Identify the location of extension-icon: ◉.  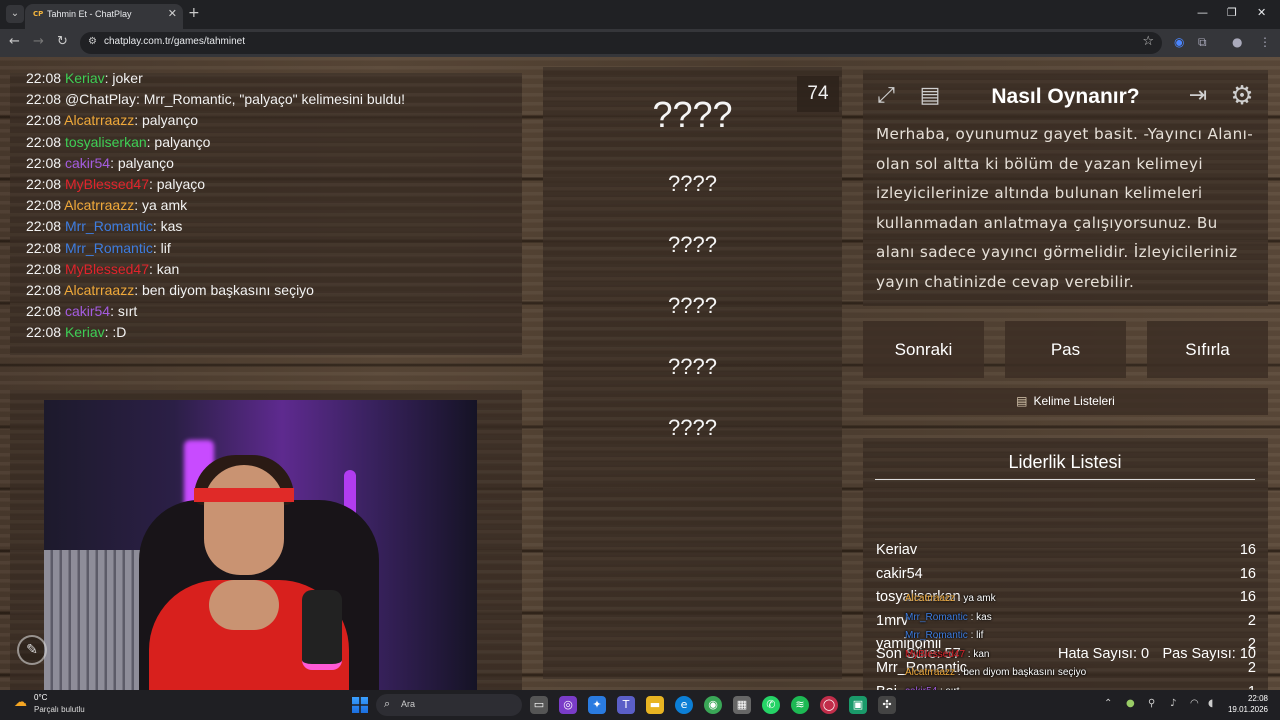
(1179, 42).